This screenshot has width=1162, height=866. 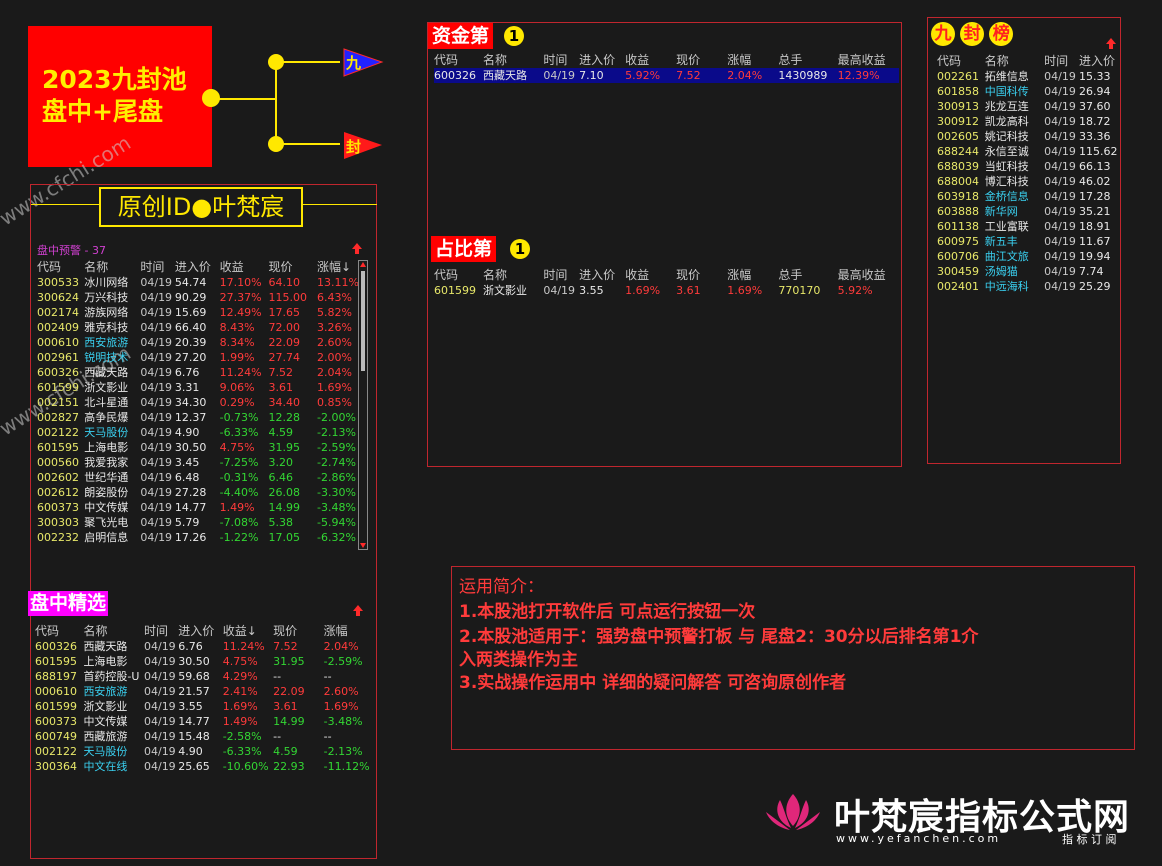 I want to click on stock-code: 601595, so click(x=56, y=661).